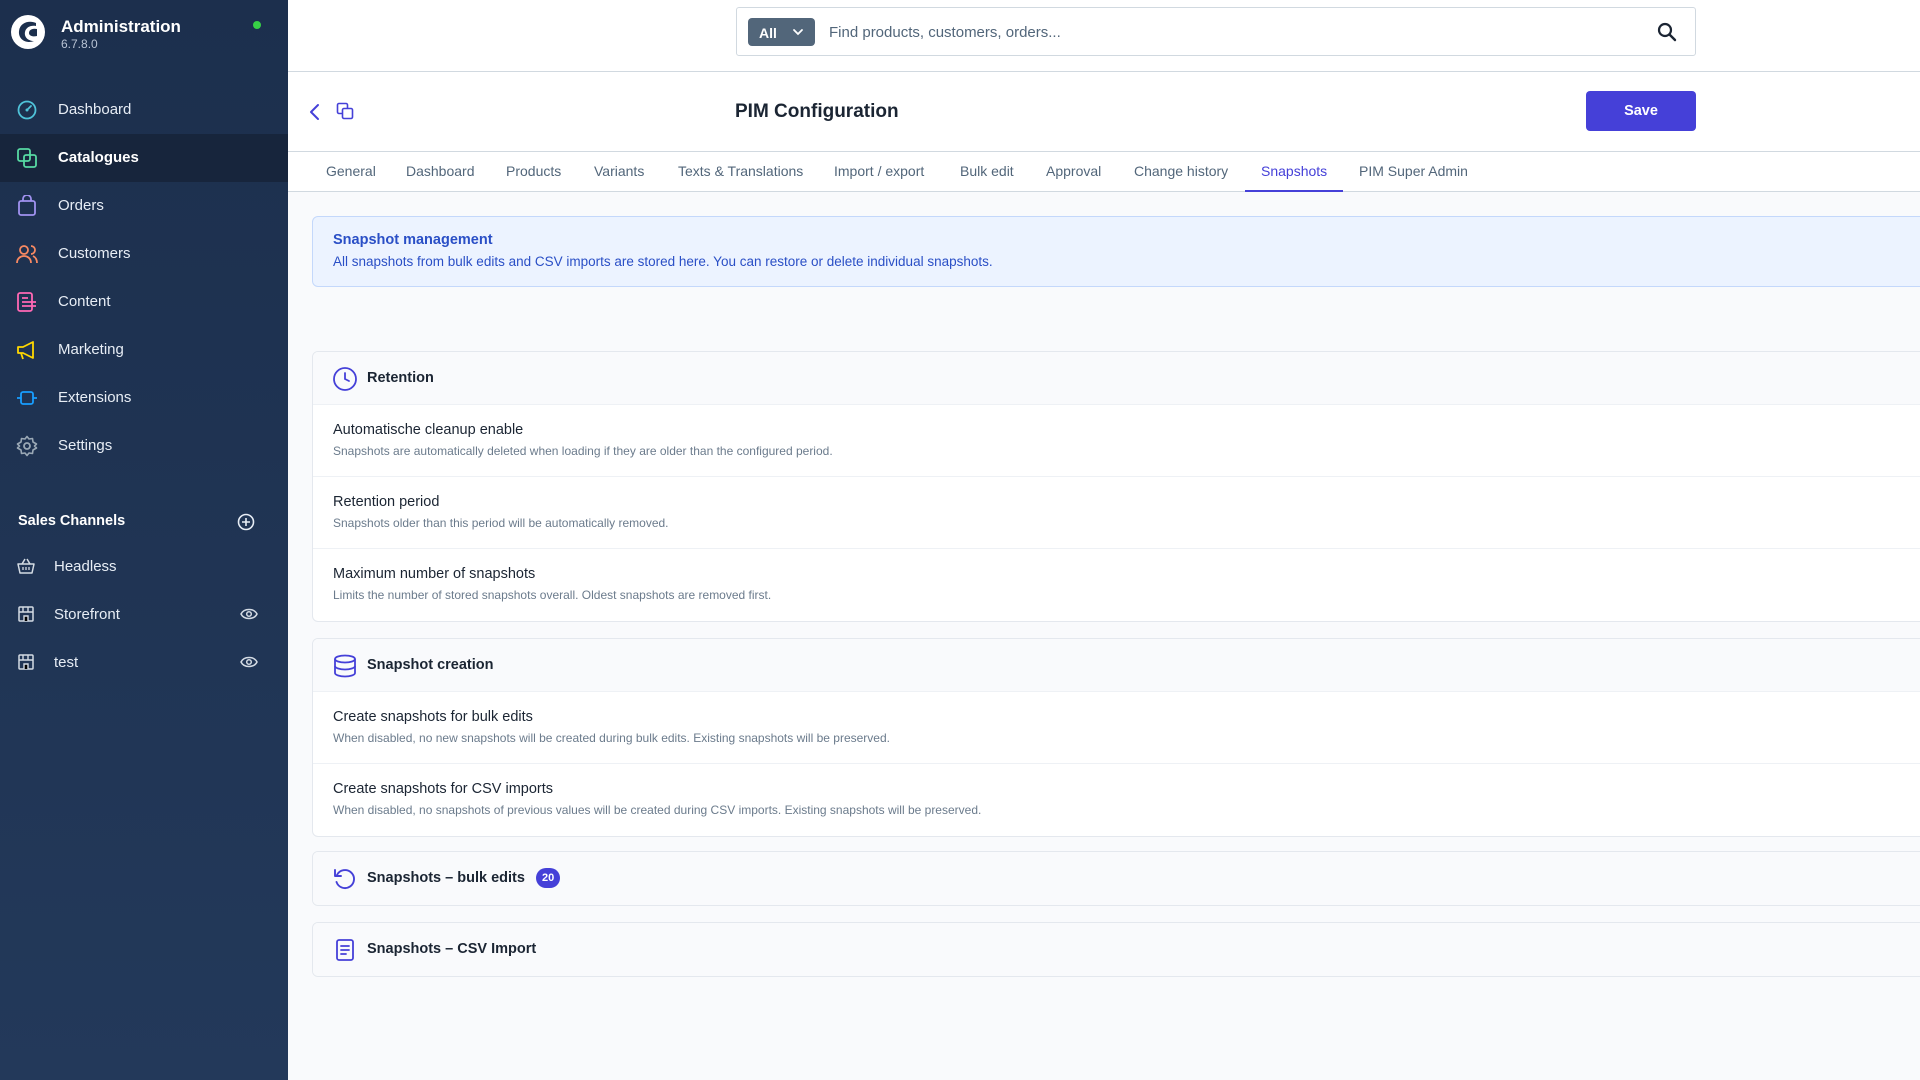  I want to click on tab-change-history: Change history, so click(1181, 172).